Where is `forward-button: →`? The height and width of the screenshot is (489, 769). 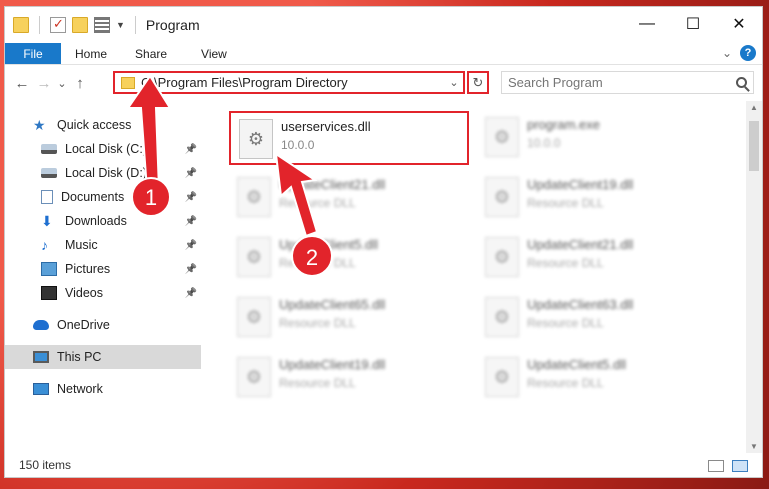 forward-button: → is located at coordinates (44, 83).